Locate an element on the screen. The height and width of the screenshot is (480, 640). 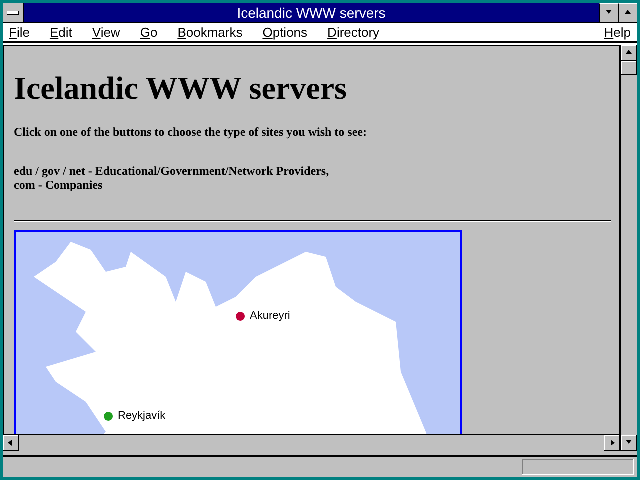
scroll-down-button is located at coordinates (629, 443).